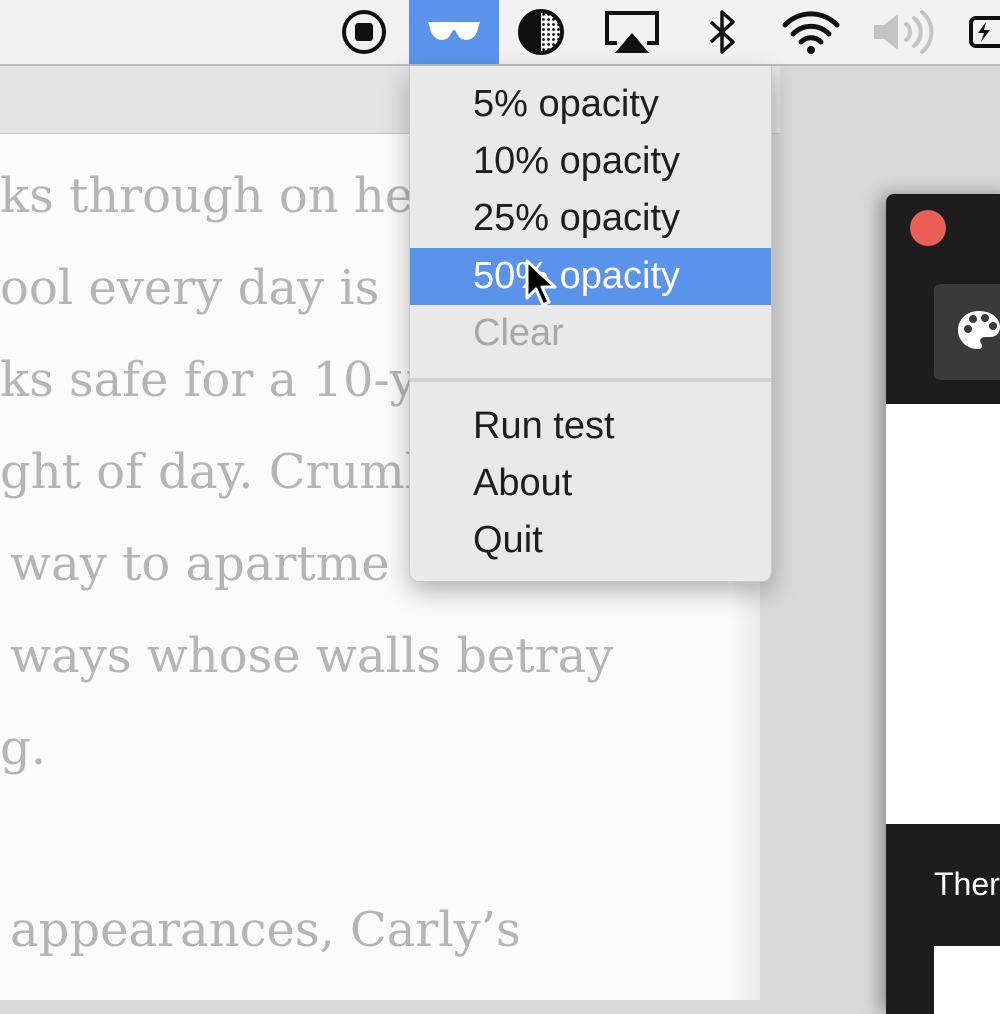 This screenshot has width=1000, height=1014. Describe the element at coordinates (590, 426) in the screenshot. I see `menu-item-run-test: Run test` at that location.